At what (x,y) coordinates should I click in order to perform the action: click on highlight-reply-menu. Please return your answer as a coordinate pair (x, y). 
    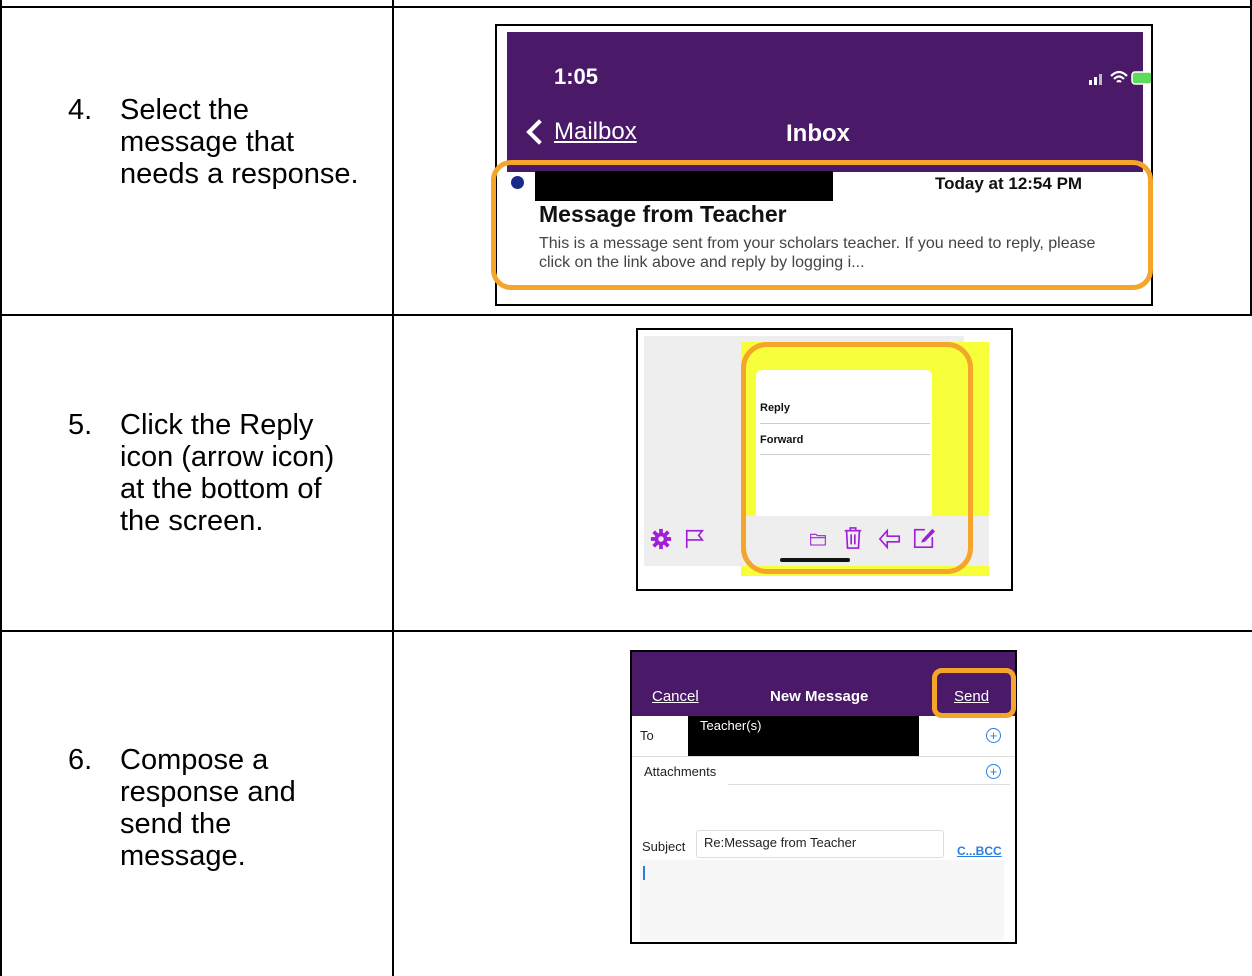
    Looking at the image, I should click on (857, 458).